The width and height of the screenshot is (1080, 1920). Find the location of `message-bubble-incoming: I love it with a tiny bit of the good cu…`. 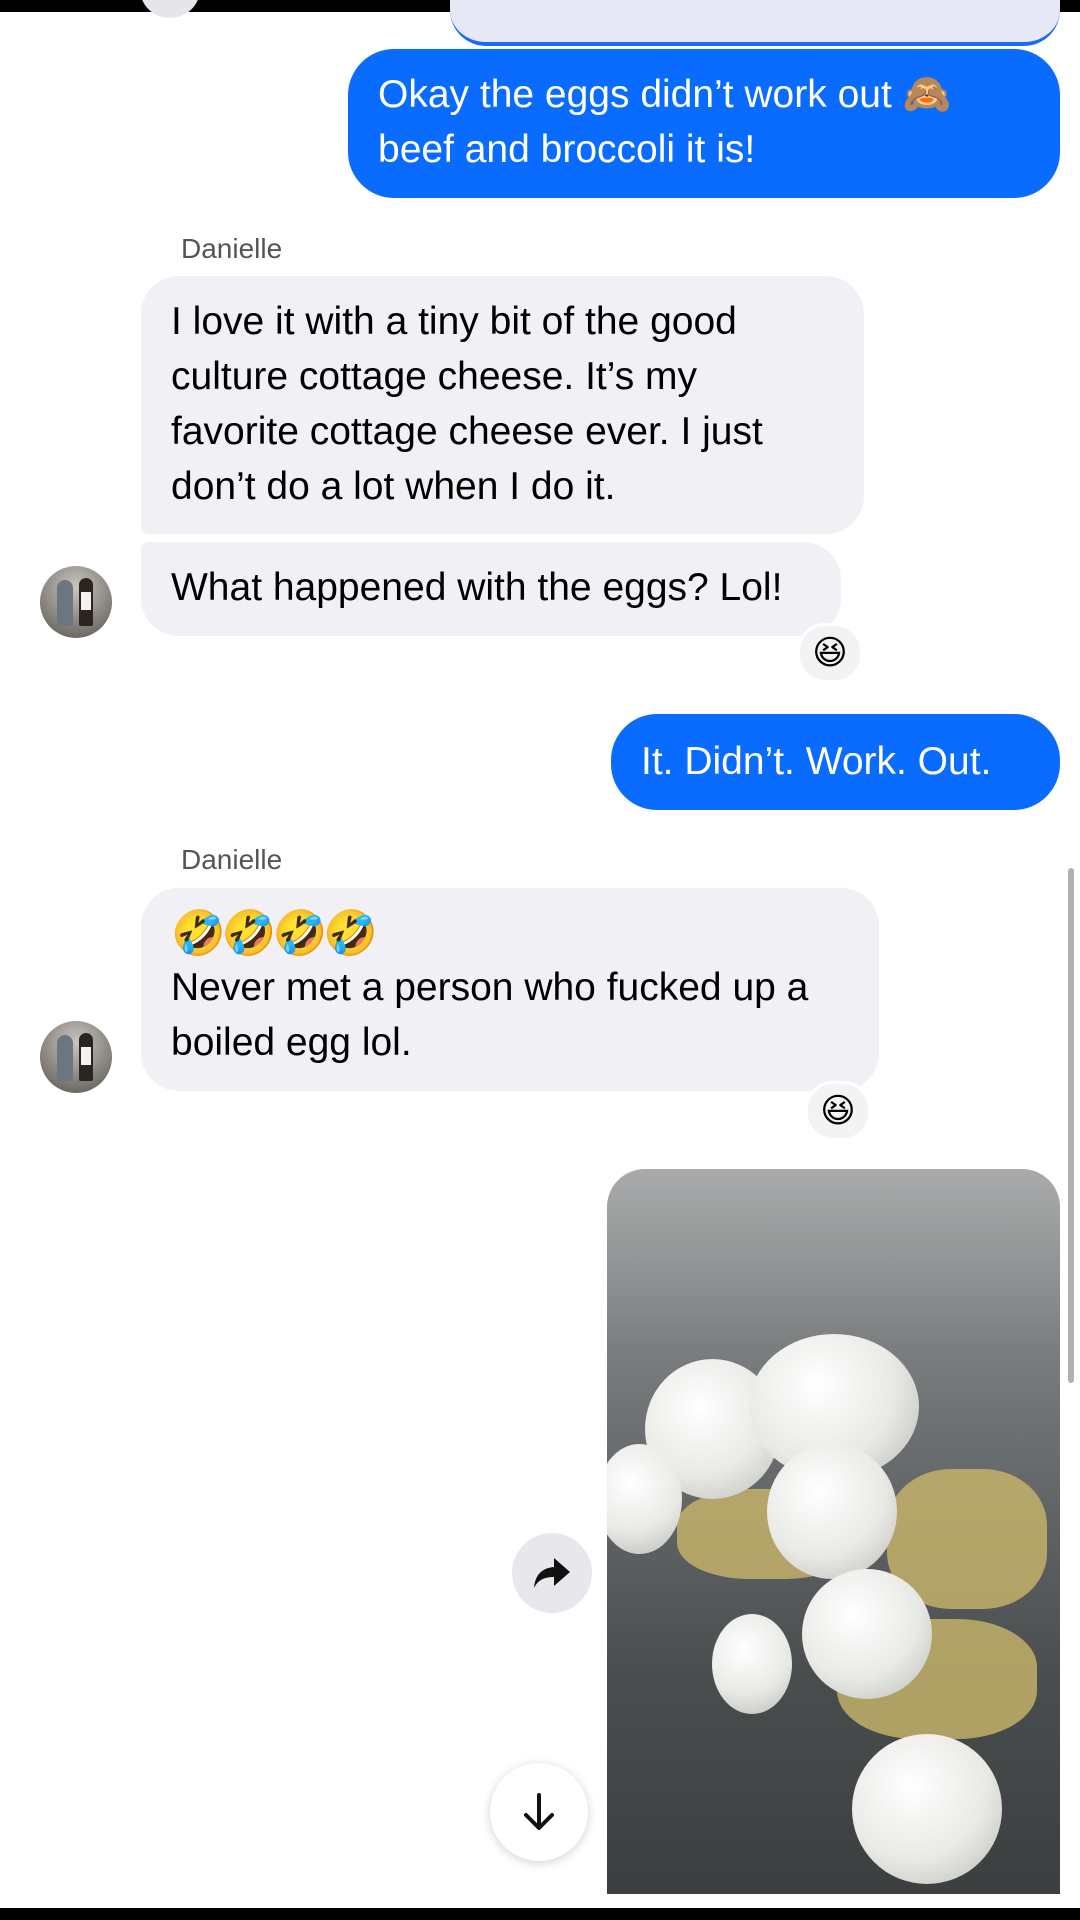

message-bubble-incoming: I love it with a tiny bit of the good cu… is located at coordinates (502, 405).